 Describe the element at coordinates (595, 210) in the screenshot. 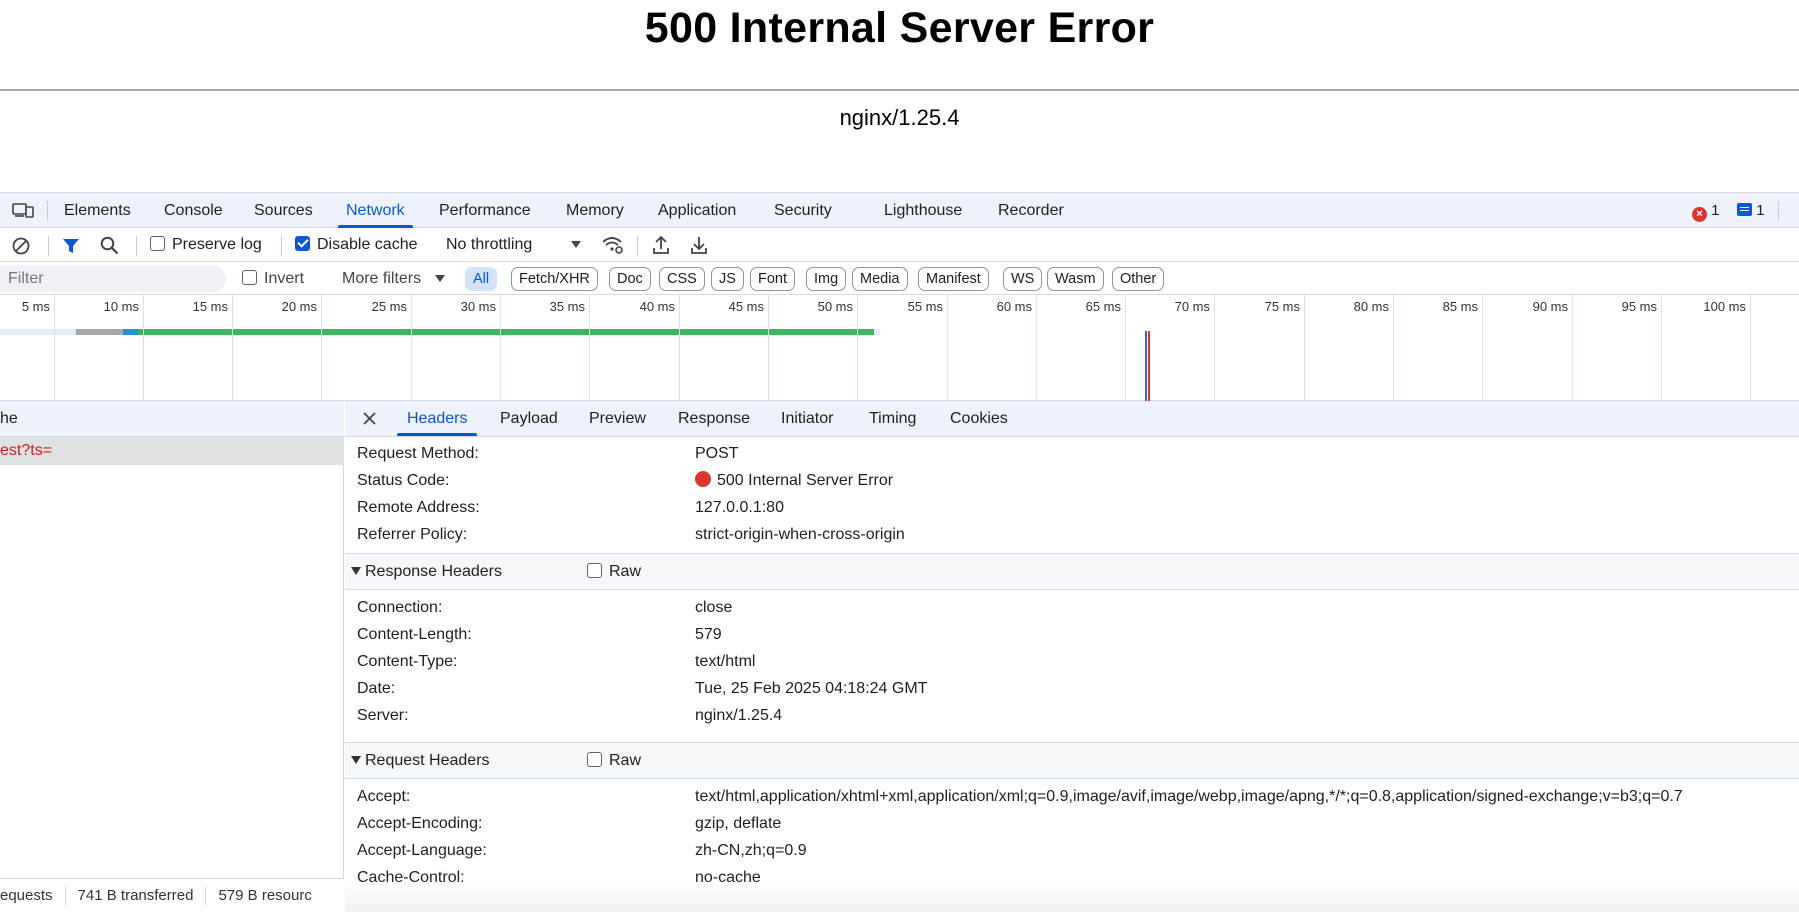

I see `tab-memory: Memory` at that location.